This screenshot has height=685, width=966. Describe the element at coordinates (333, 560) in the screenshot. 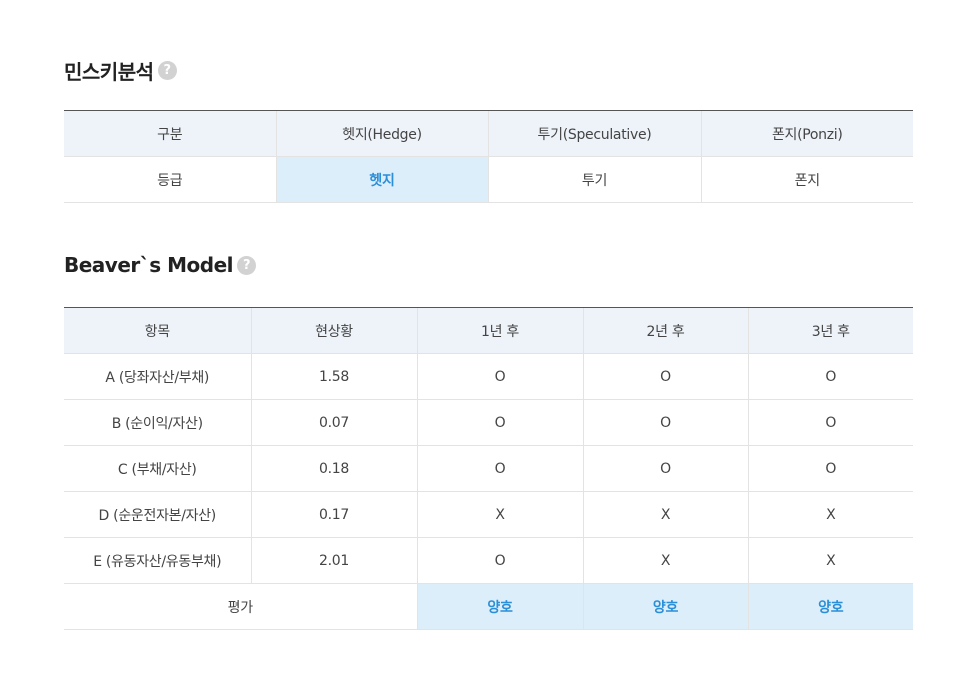

I see `current-value-cell: 2.01` at that location.